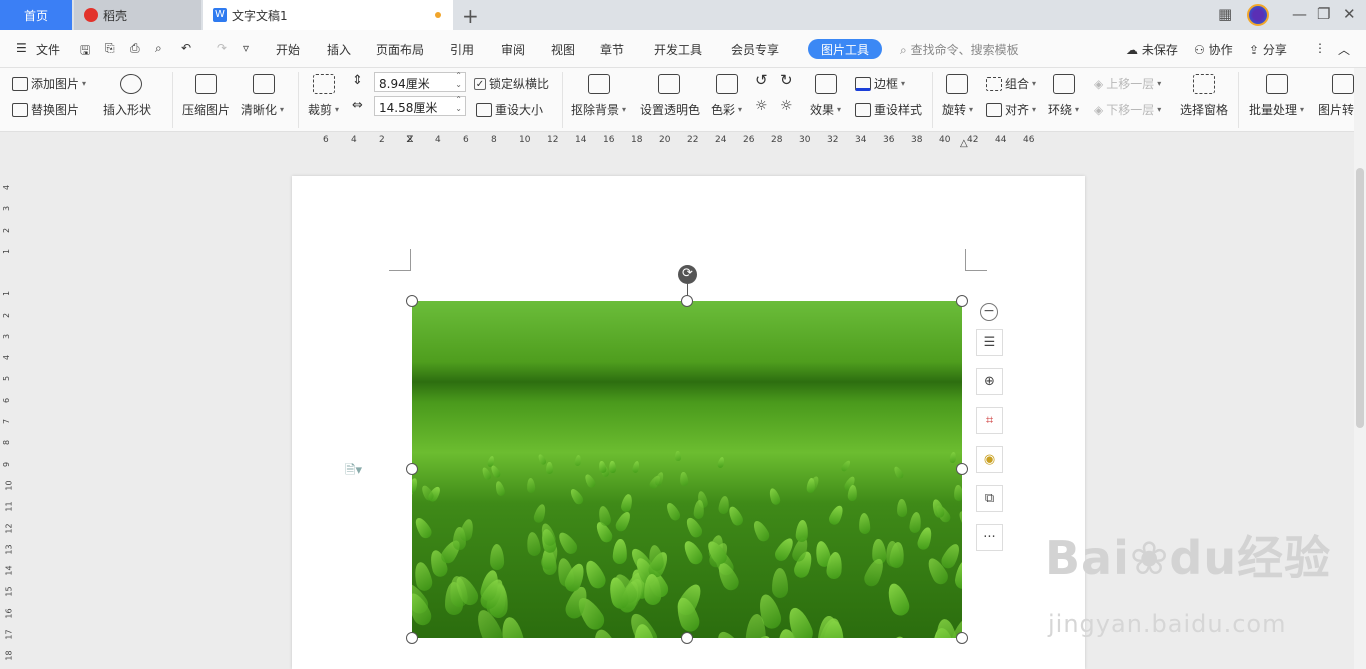 Image resolution: width=1366 pixels, height=669 pixels. What do you see at coordinates (412, 638) in the screenshot?
I see `resize-handle-bl` at bounding box center [412, 638].